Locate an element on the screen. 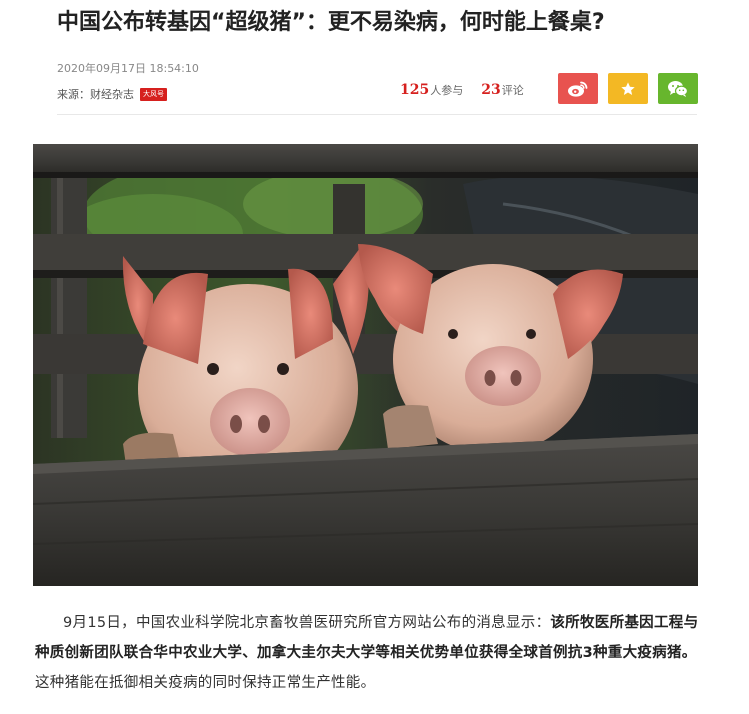 Image resolution: width=749 pixels, height=714 pixels. wechat-icon is located at coordinates (678, 88).